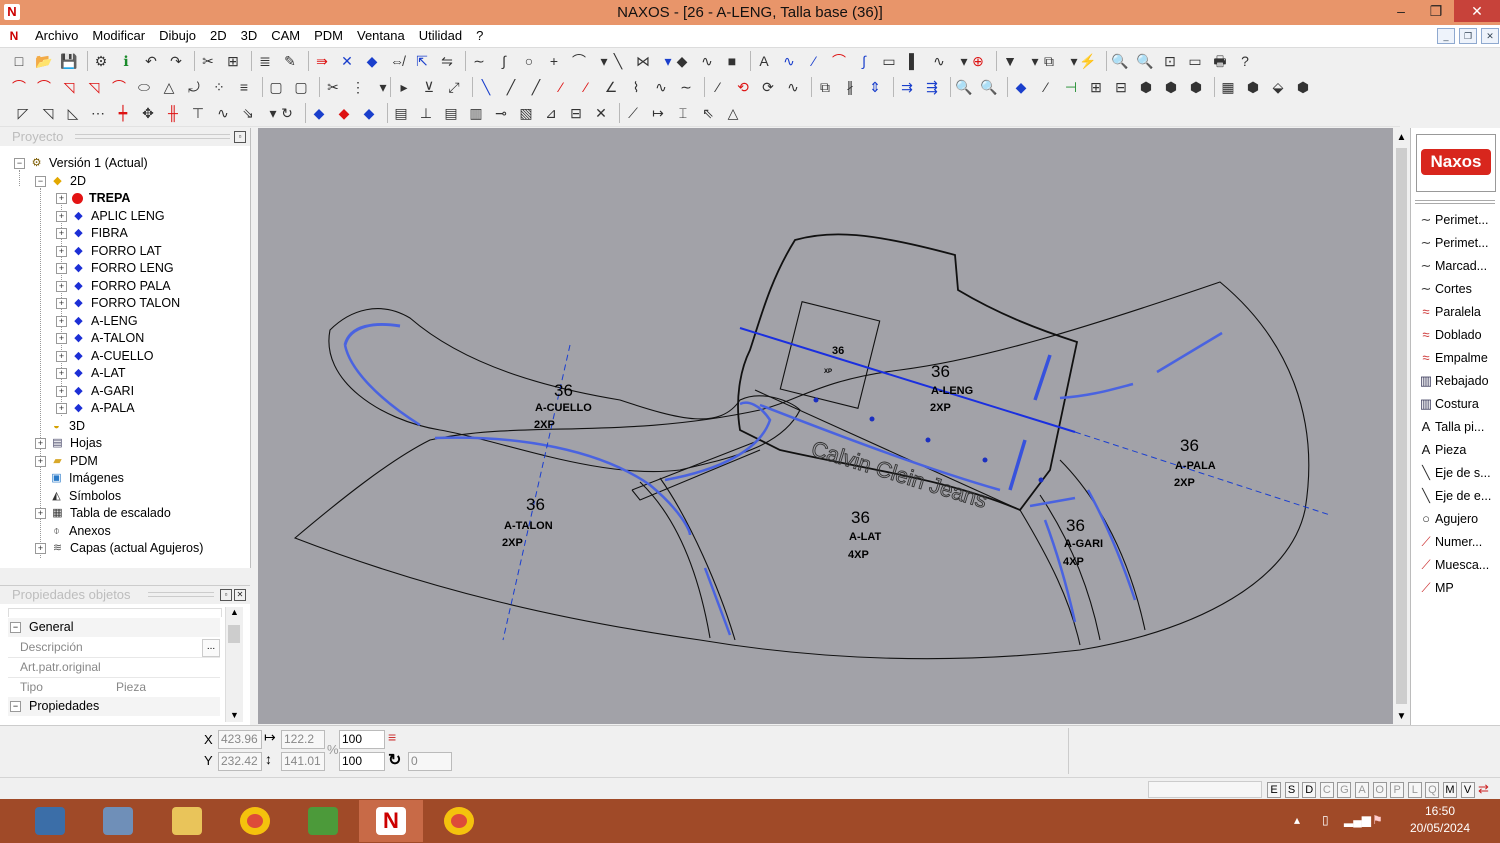 This screenshot has height=843, width=1500. Describe the element at coordinates (1171, 87) in the screenshot. I see `toolrow2-tool-icon-53: ⬢` at that location.